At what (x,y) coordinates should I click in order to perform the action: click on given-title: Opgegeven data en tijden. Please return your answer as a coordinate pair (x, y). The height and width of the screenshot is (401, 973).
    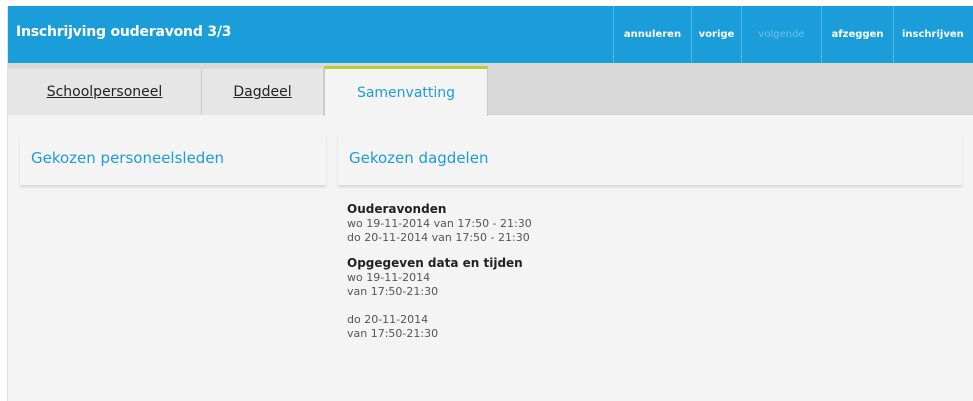
    Looking at the image, I should click on (435, 263).